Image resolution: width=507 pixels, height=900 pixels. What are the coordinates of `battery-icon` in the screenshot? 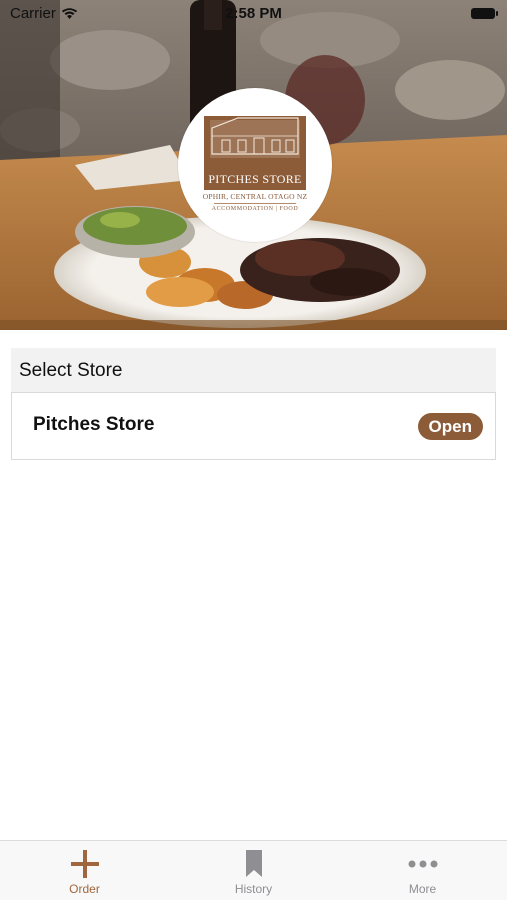 It's located at (484, 13).